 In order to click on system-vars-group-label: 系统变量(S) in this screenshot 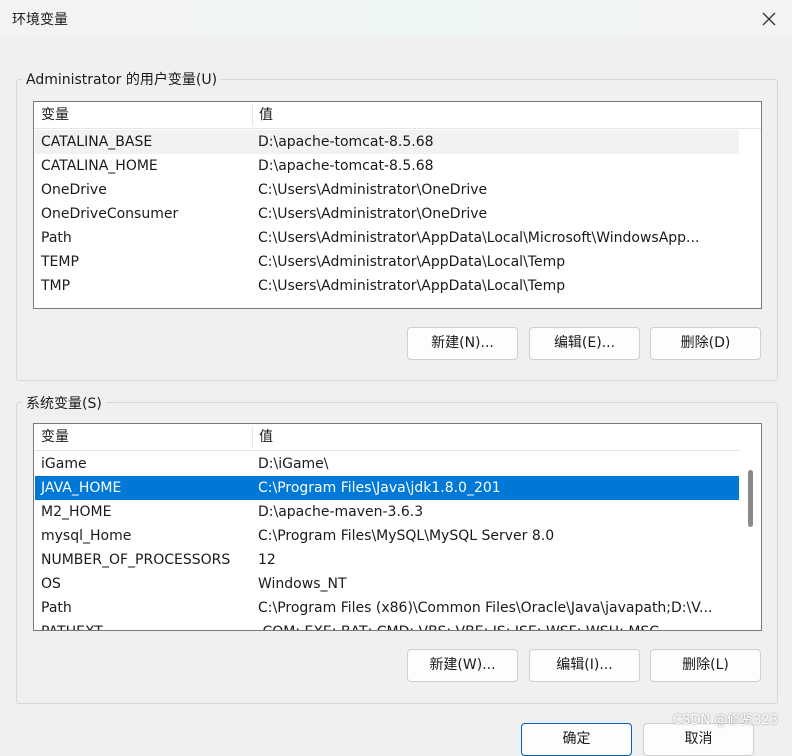, I will do `click(64, 403)`.